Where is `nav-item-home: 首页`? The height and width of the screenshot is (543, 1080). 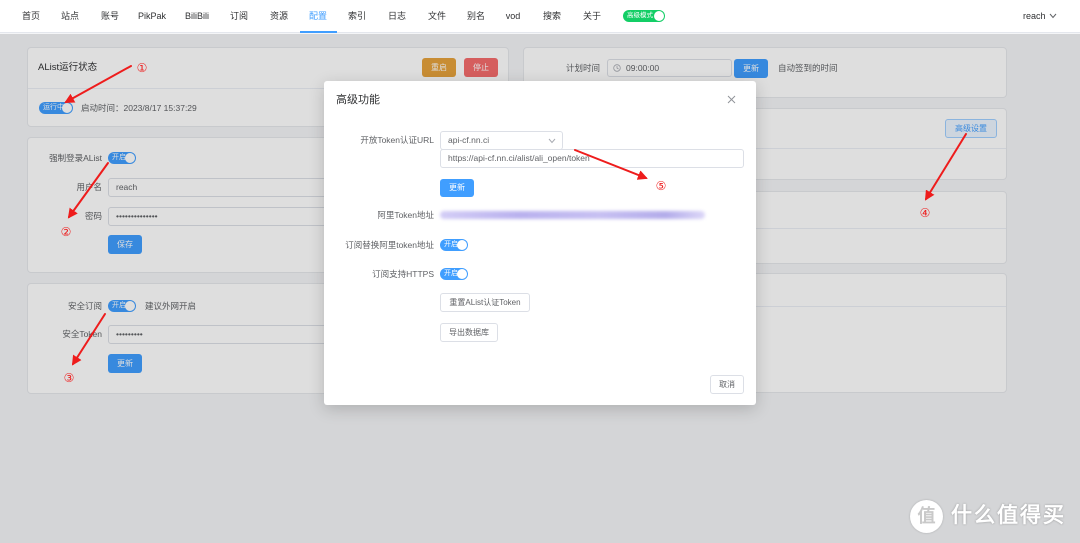 nav-item-home: 首页 is located at coordinates (31, 16).